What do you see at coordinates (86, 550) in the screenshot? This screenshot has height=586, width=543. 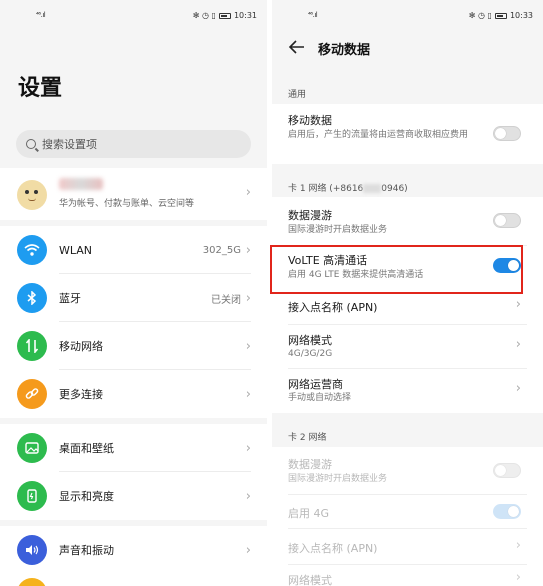 I see `settings-item-label: 声音和振动` at bounding box center [86, 550].